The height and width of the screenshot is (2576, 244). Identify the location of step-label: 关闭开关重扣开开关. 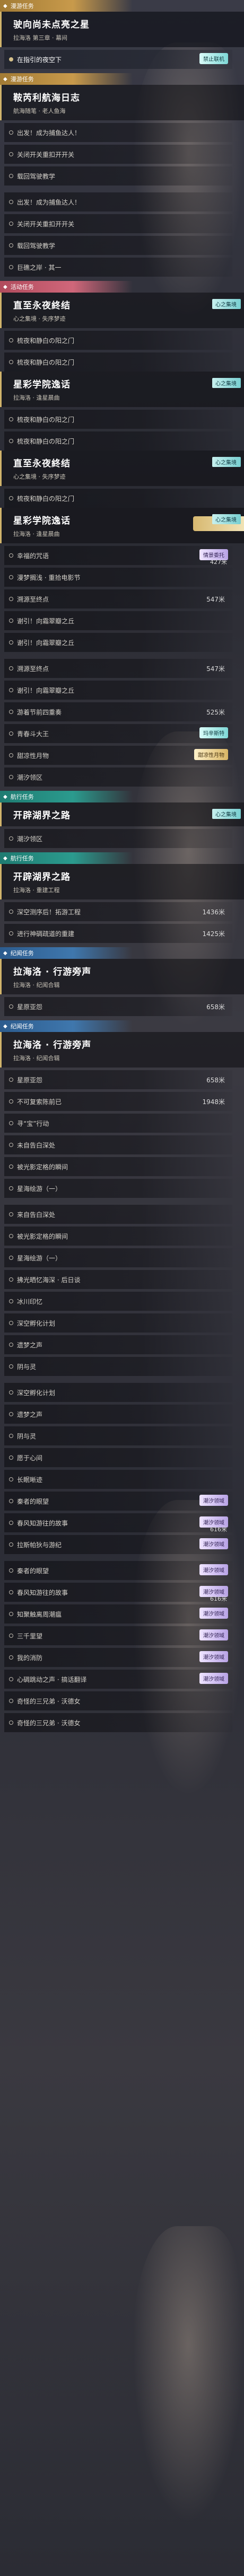
(46, 154).